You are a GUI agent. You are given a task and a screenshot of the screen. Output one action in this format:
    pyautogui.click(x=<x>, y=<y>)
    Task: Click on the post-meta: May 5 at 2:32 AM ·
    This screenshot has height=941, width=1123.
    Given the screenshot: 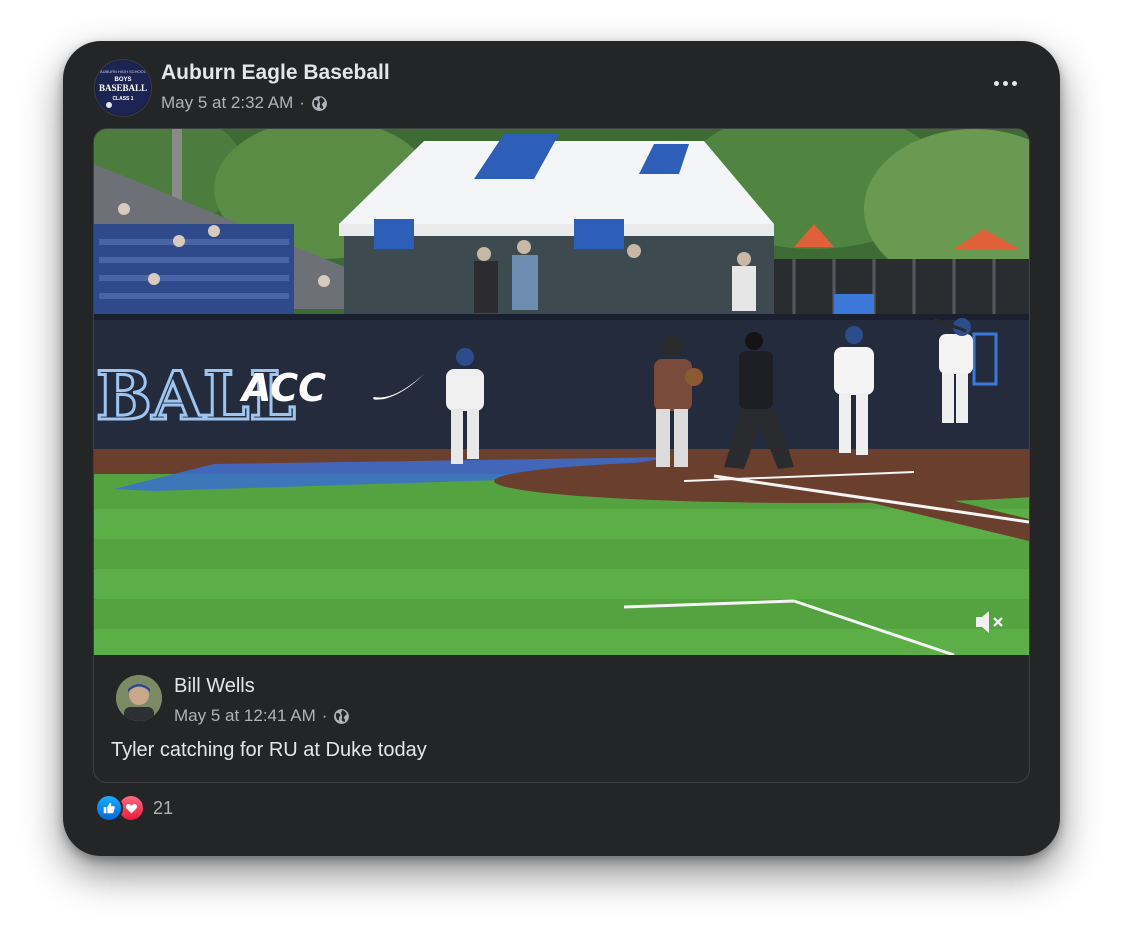 What is the action you would take?
    pyautogui.click(x=244, y=103)
    